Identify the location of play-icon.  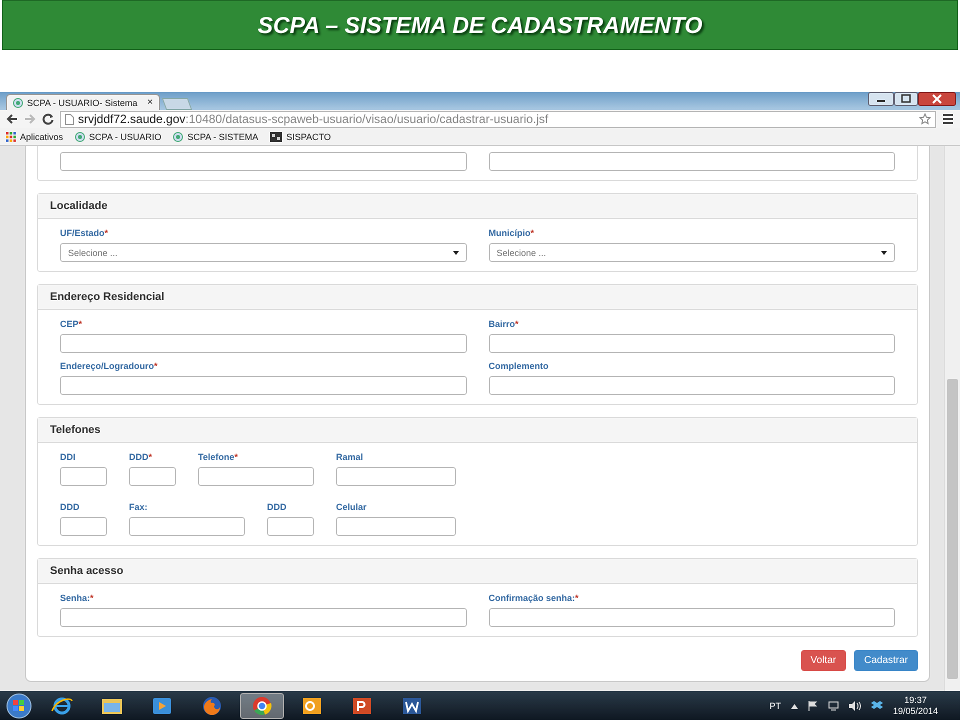
(162, 706).